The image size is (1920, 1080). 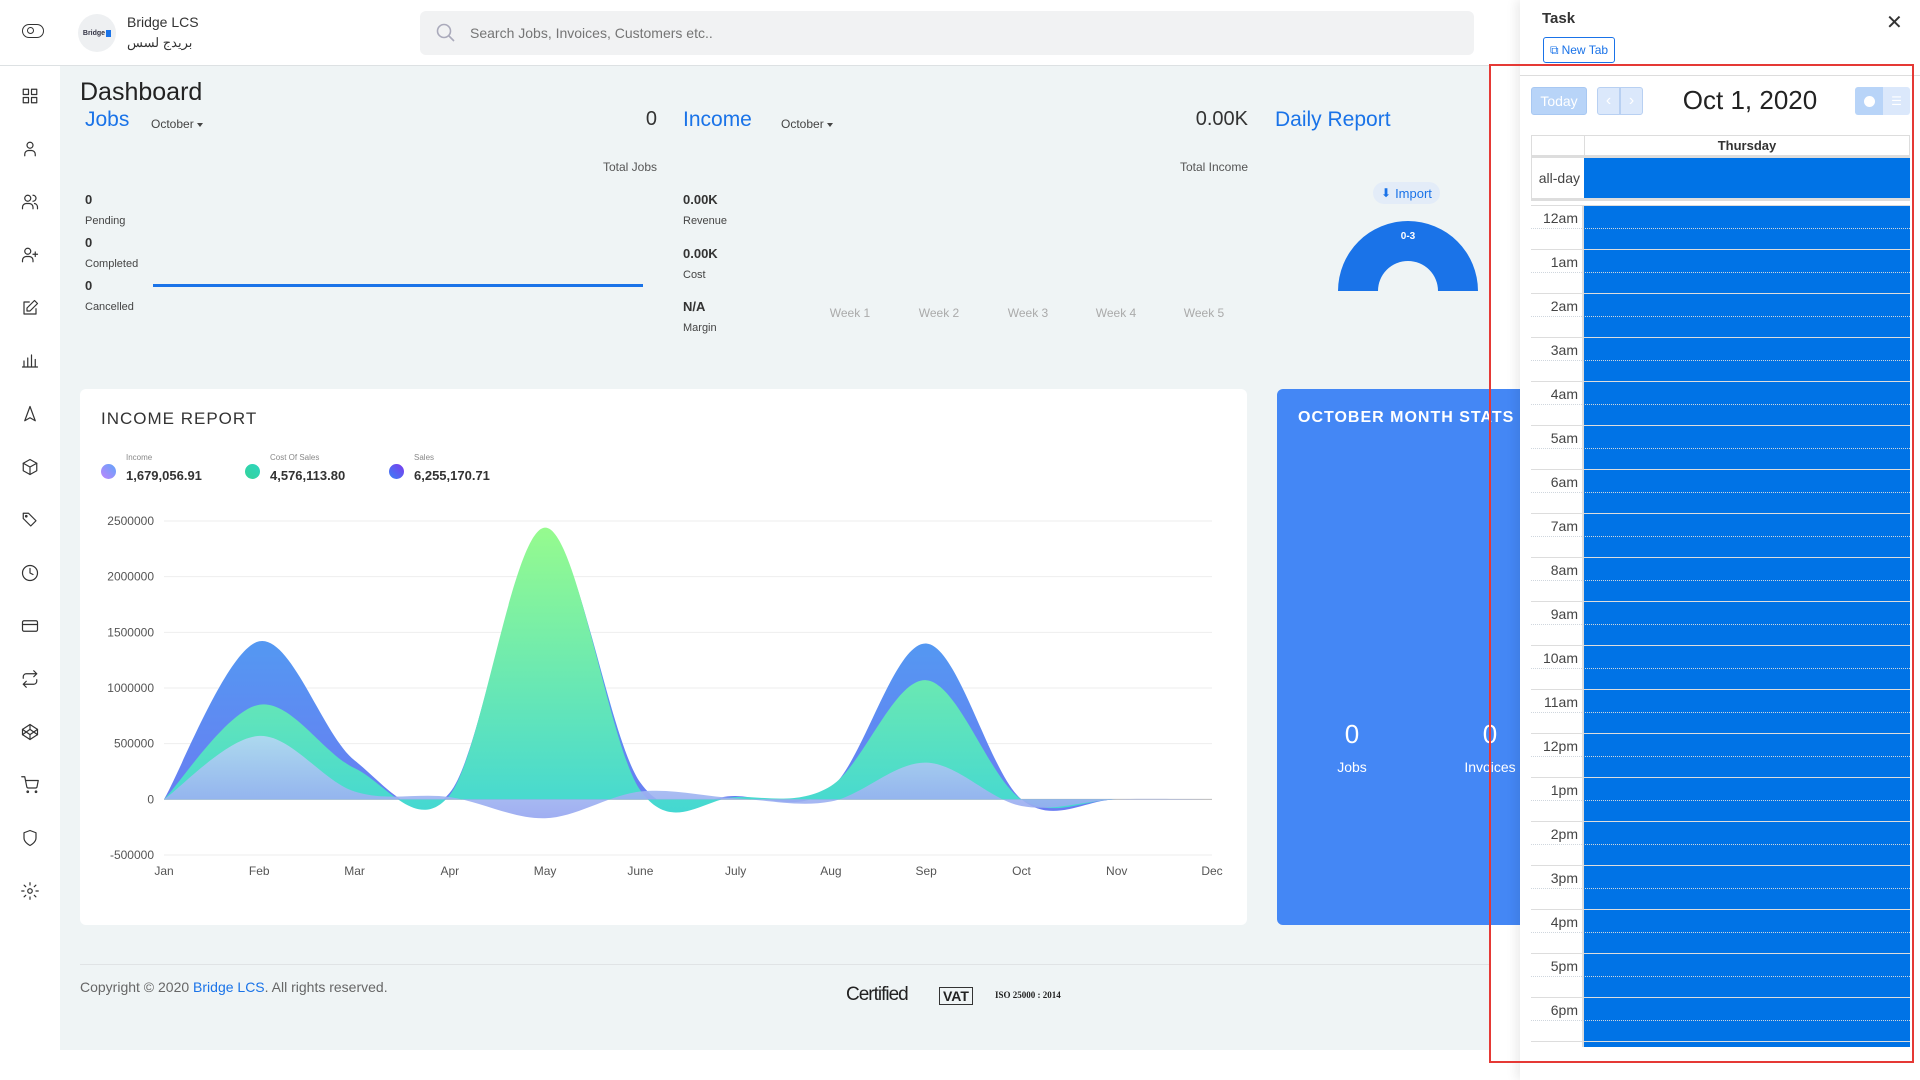 What do you see at coordinates (1720, 315) in the screenshot?
I see `hour-row: 2am` at bounding box center [1720, 315].